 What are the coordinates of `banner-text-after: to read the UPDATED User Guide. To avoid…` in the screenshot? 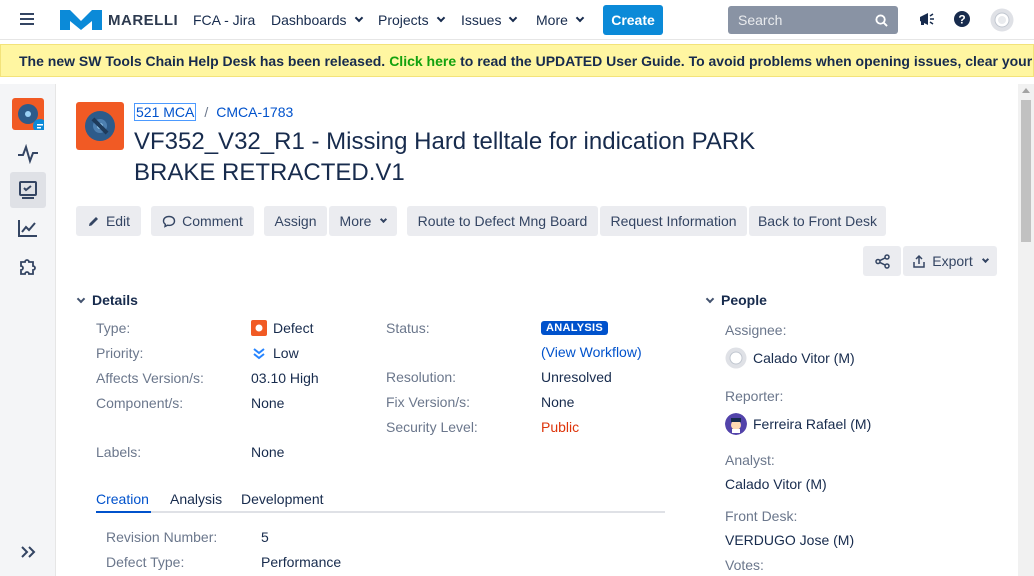 It's located at (746, 60).